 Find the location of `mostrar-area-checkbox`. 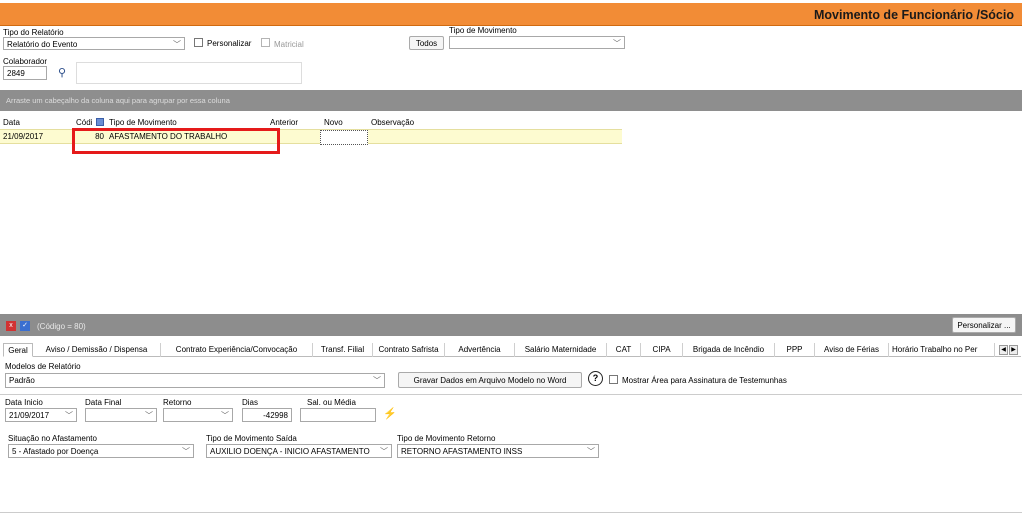

mostrar-area-checkbox is located at coordinates (613, 380).